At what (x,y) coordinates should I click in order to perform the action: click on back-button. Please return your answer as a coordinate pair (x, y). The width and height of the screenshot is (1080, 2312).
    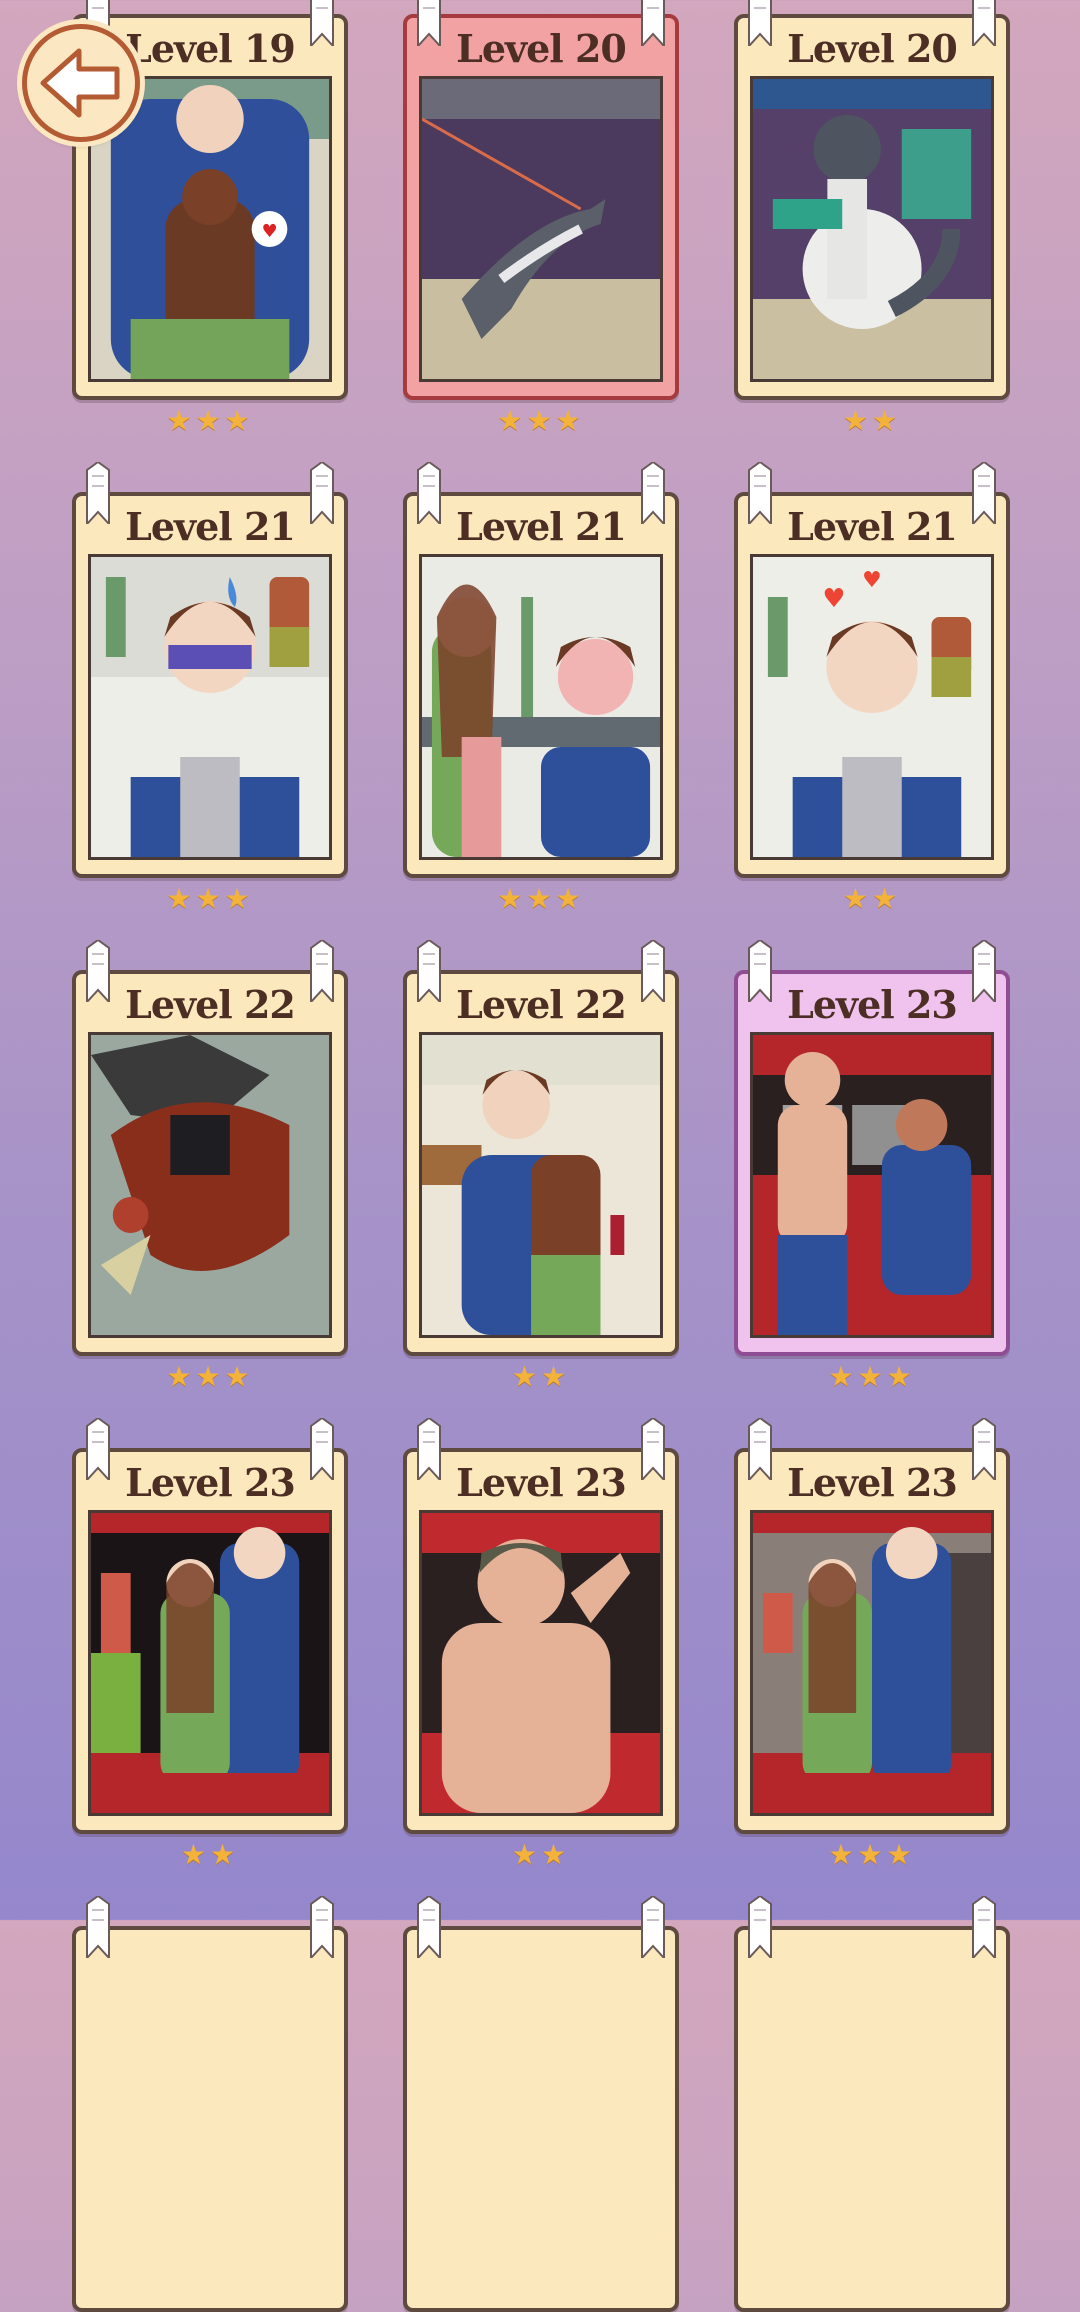
    Looking at the image, I should click on (81, 83).